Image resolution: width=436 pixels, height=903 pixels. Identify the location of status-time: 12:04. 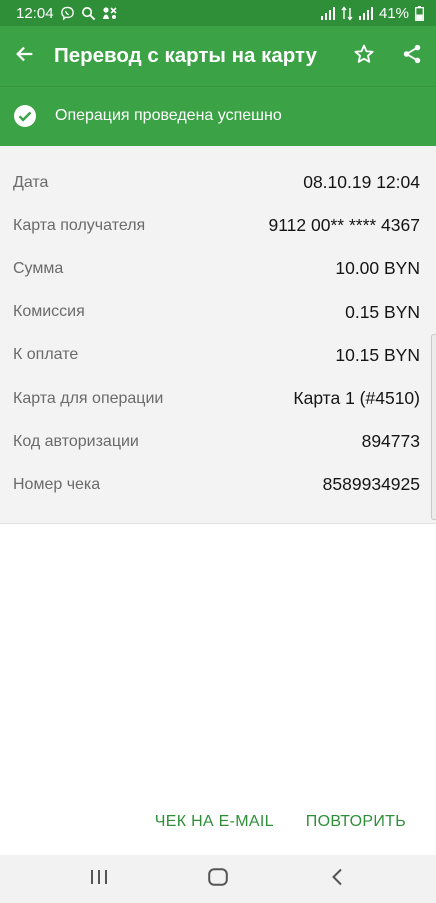
(35, 13).